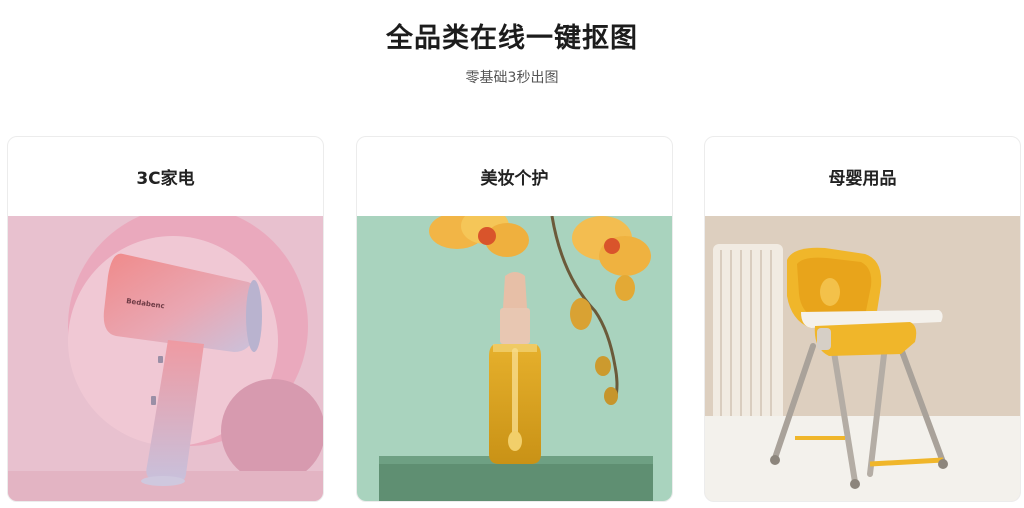  What do you see at coordinates (165, 179) in the screenshot?
I see `category-card-label: 3C家电` at bounding box center [165, 179].